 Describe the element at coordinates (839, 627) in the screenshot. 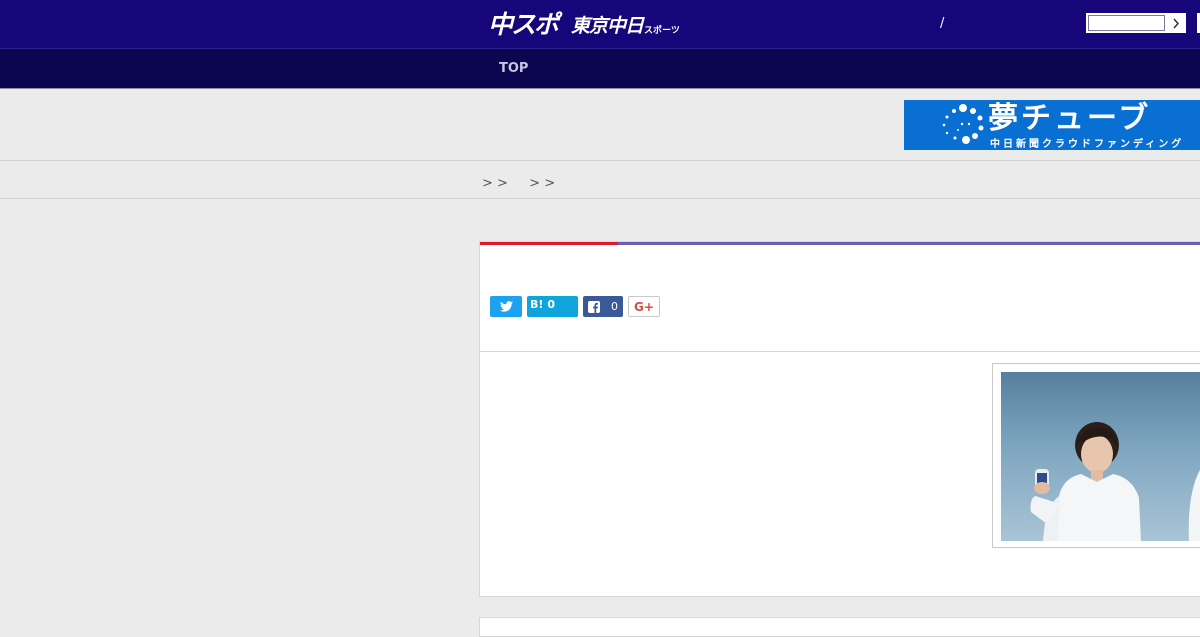

I see `next-article-card` at that location.